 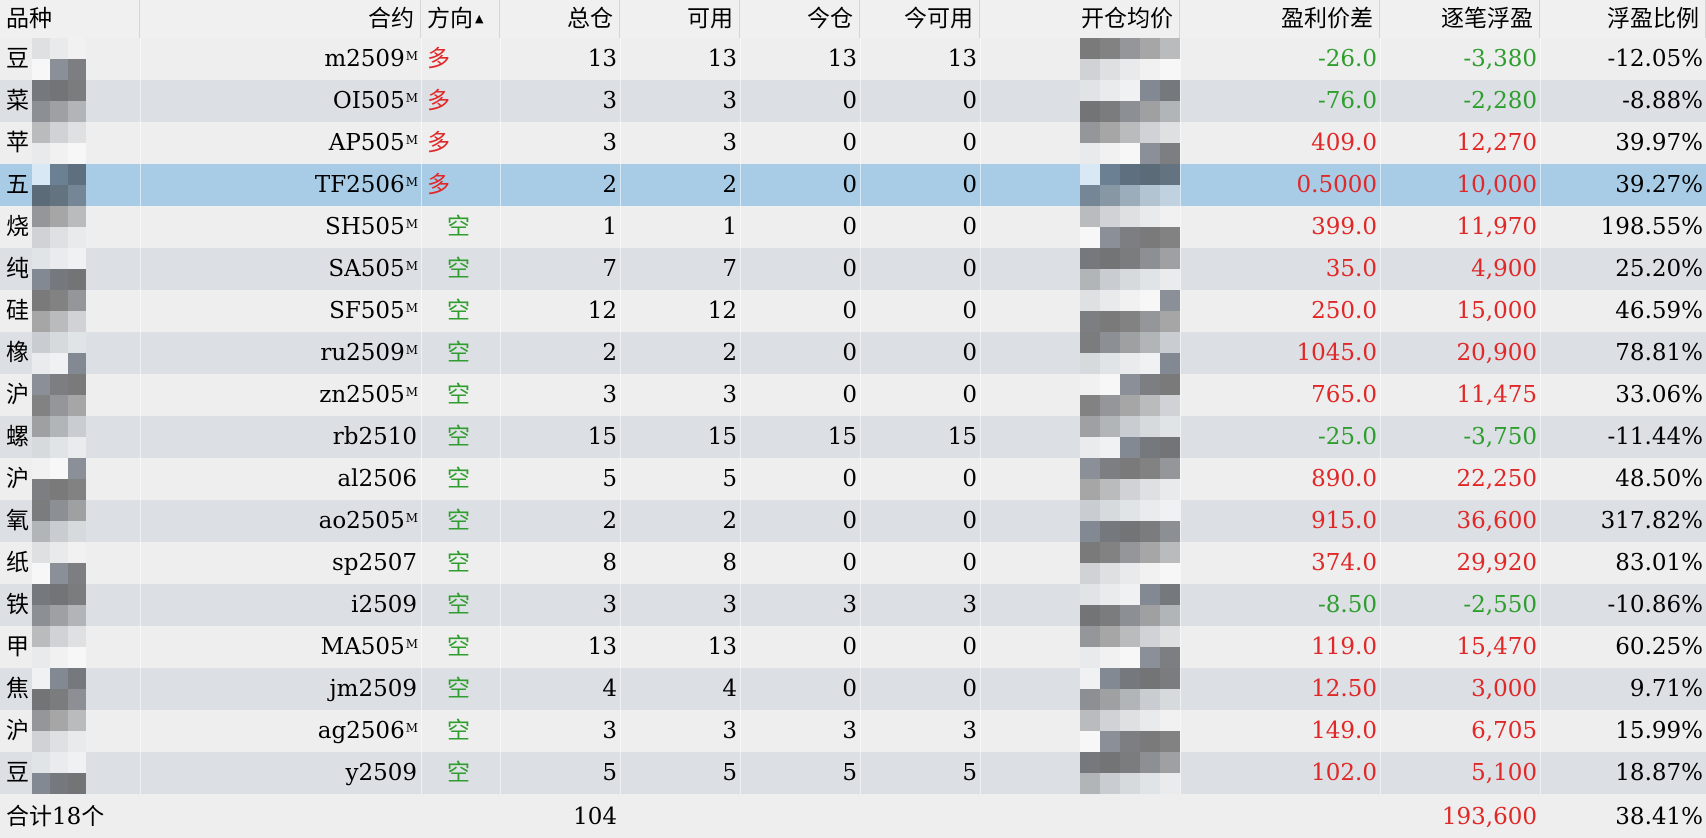 I want to click on col-header-today-available: 今可用, so click(x=920, y=19).